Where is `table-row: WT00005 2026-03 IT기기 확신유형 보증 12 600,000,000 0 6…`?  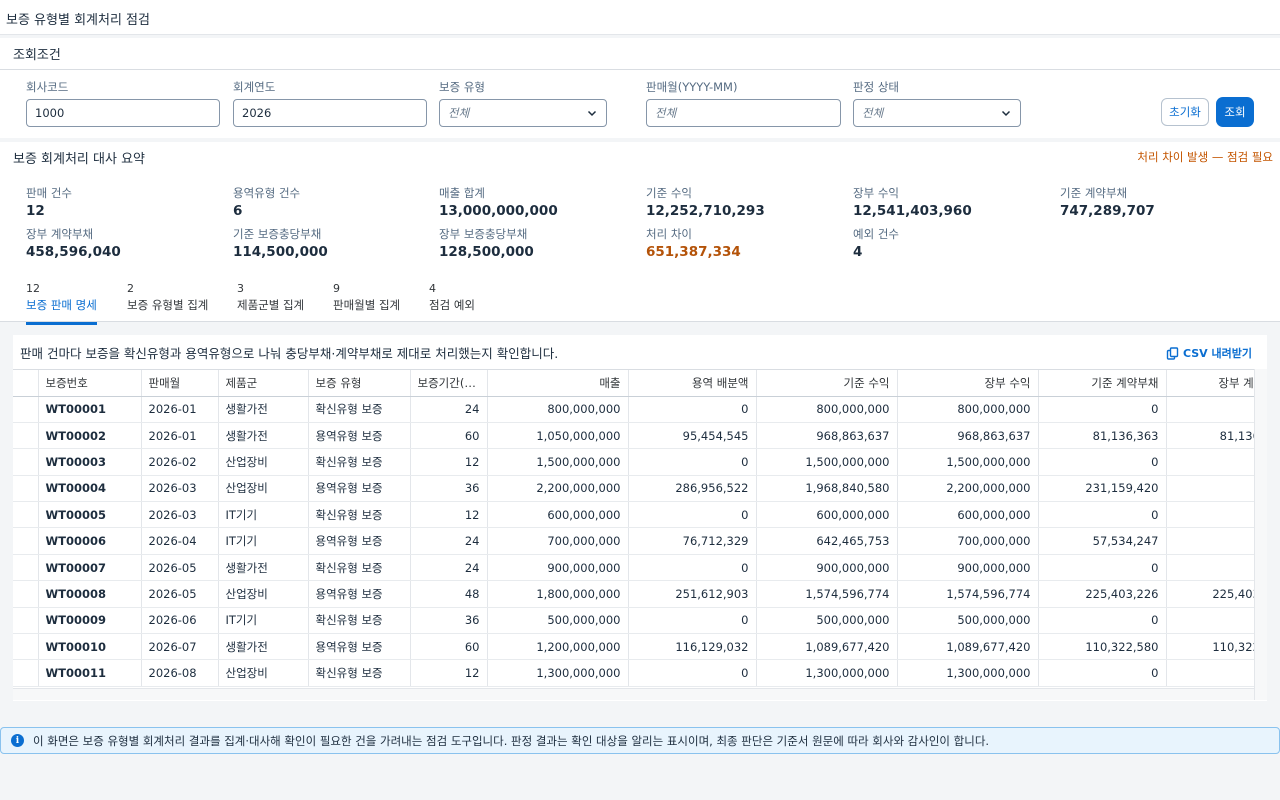
table-row: WT00005 2026-03 IT기기 확신유형 보증 12 600,000,000 0 6… is located at coordinates (633, 515).